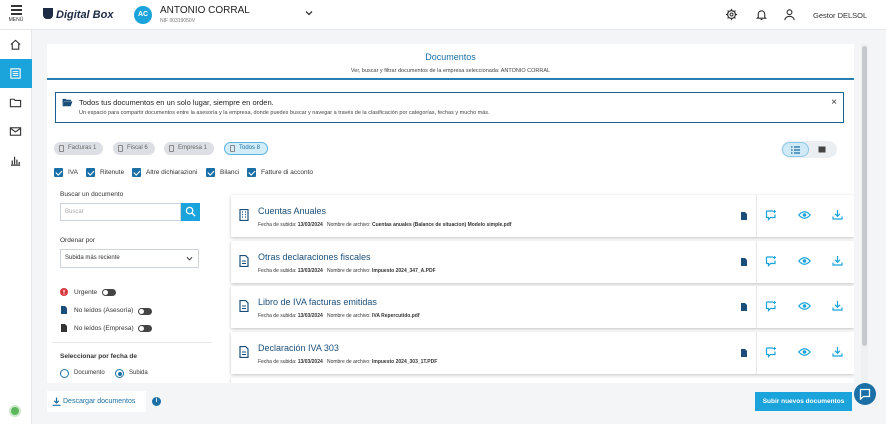  Describe the element at coordinates (395, 316) in the screenshot. I see `file-name: IVA Repercutido.pdf` at that location.